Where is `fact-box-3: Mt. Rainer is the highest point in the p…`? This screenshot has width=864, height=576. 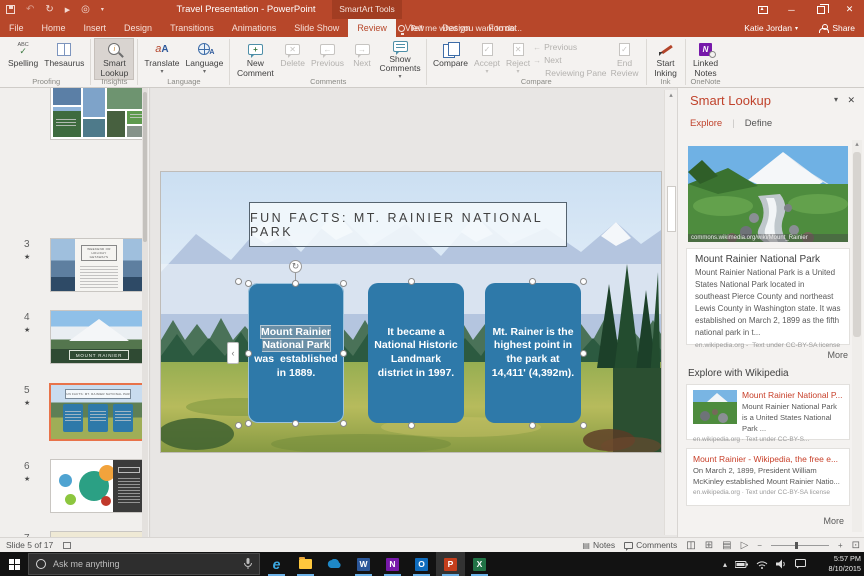 fact-box-3: Mt. Rainer is the highest point in the p… is located at coordinates (533, 353).